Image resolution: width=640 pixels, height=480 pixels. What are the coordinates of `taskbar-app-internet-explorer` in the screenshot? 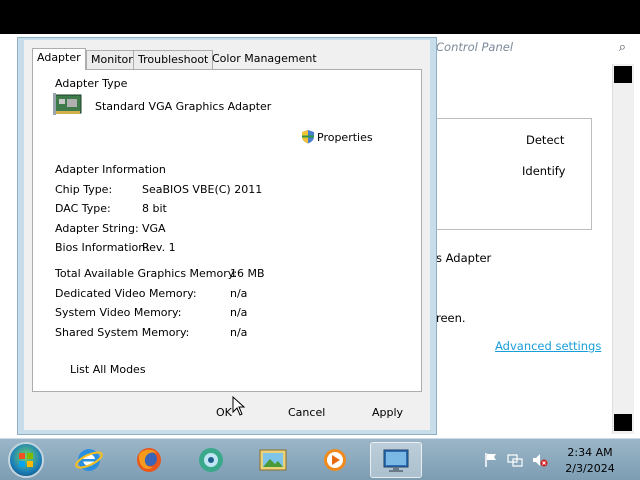 It's located at (90, 460).